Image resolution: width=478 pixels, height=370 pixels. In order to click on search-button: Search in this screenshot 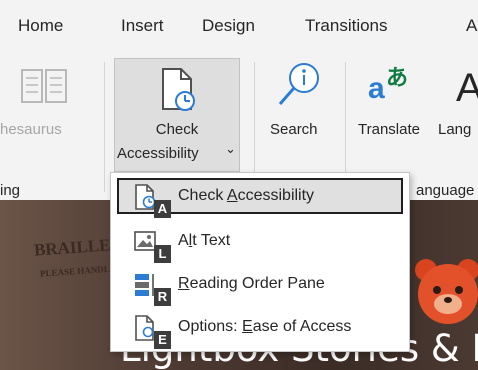, I will do `click(300, 108)`.